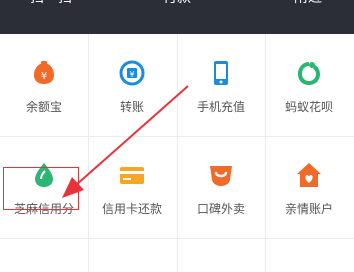  What do you see at coordinates (177, 17) in the screenshot?
I see `top-toolbar: 扫一扫 付款 附近` at bounding box center [177, 17].